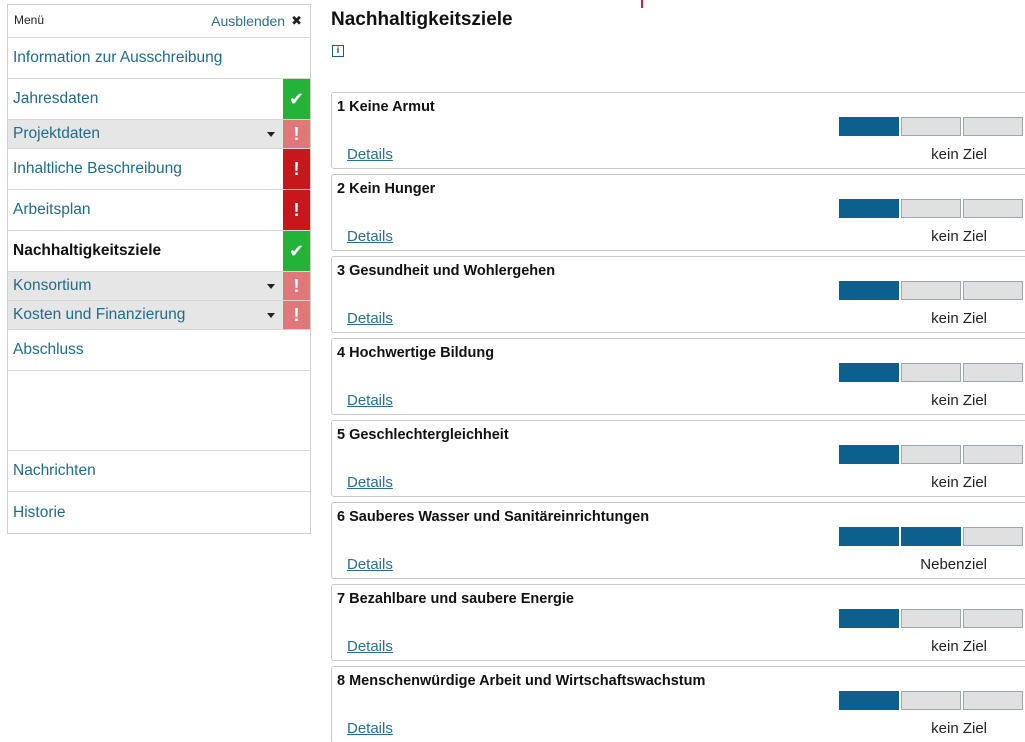  I want to click on hide-menu-label: Ausblenden, so click(248, 21).